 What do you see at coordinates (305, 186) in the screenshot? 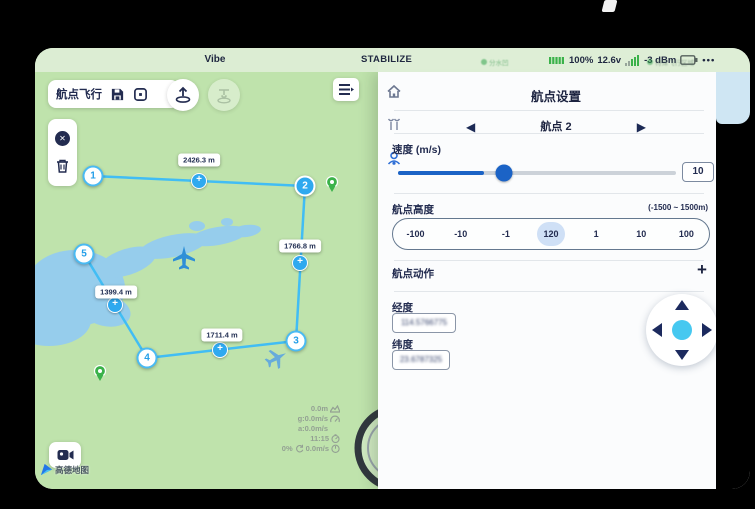
I see `waypoint-marker-2-selected: 2` at bounding box center [305, 186].